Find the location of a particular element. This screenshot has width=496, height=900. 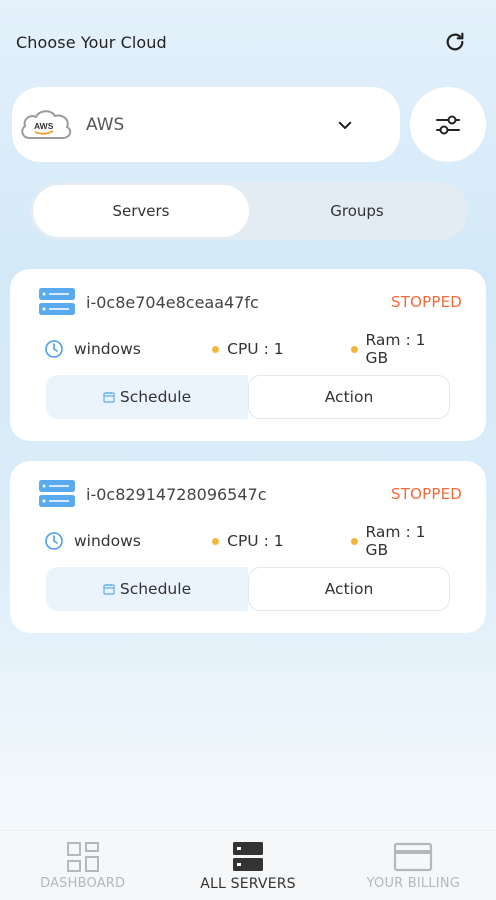

svg-text: AWS is located at coordinates (44, 126).